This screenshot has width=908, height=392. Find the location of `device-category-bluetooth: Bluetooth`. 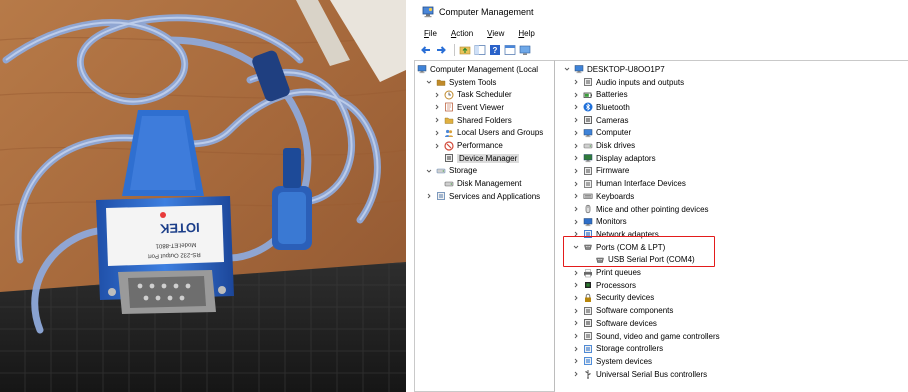

device-category-bluetooth: Bluetooth is located at coordinates (601, 107).